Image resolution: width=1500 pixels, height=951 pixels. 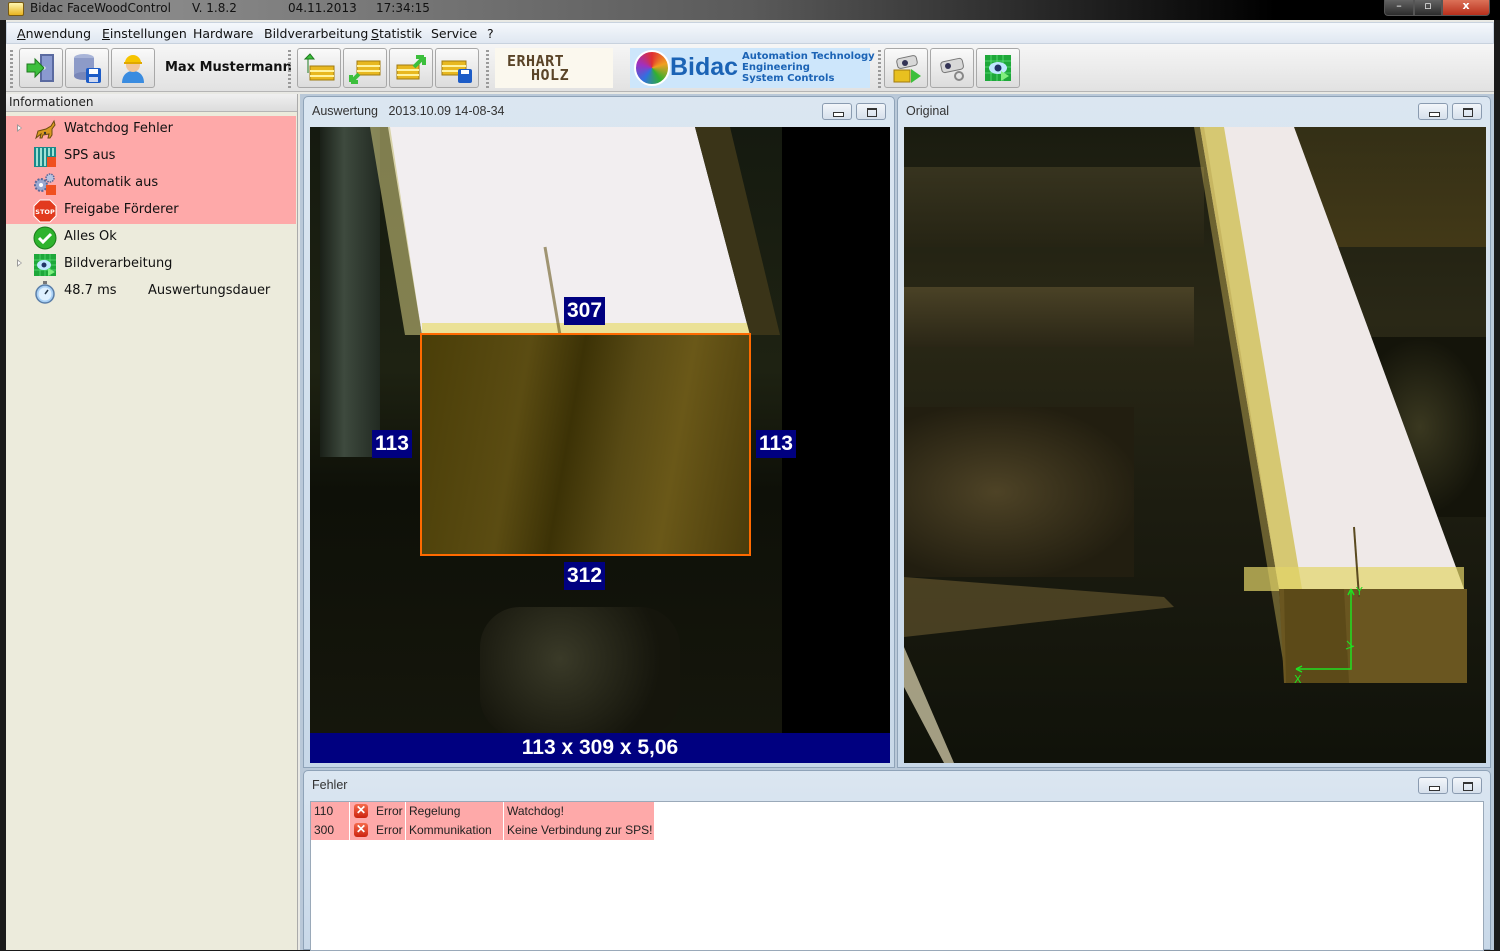 I want to click on stopwatch-icon, so click(x=45, y=292).